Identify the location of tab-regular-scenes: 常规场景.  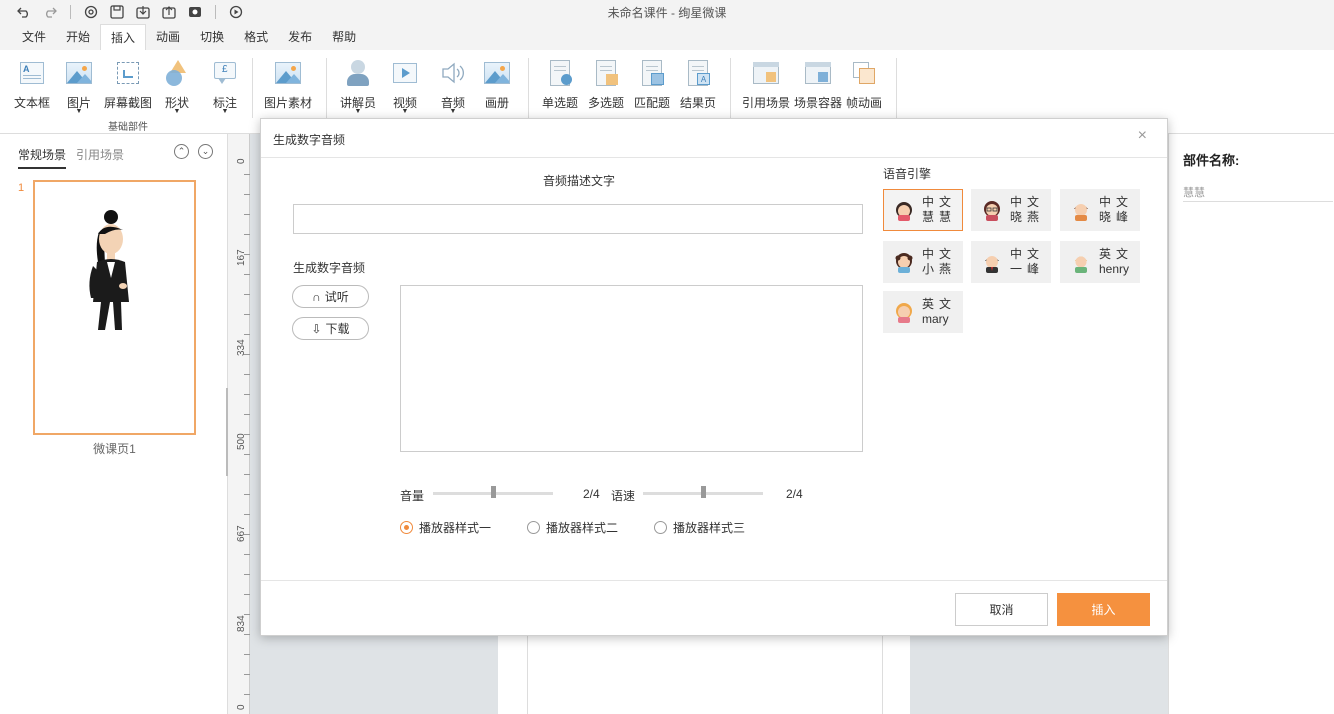
(42, 157).